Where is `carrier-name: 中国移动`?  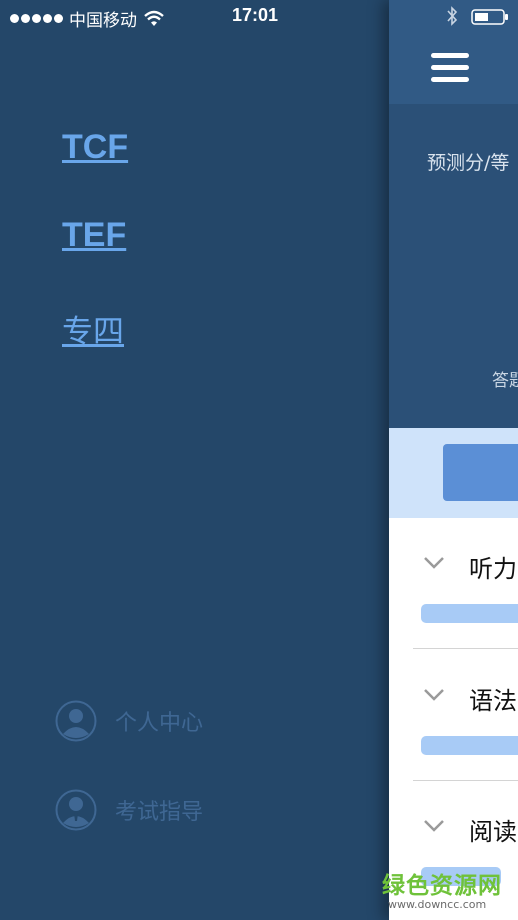
carrier-name: 中国移动 is located at coordinates (103, 21).